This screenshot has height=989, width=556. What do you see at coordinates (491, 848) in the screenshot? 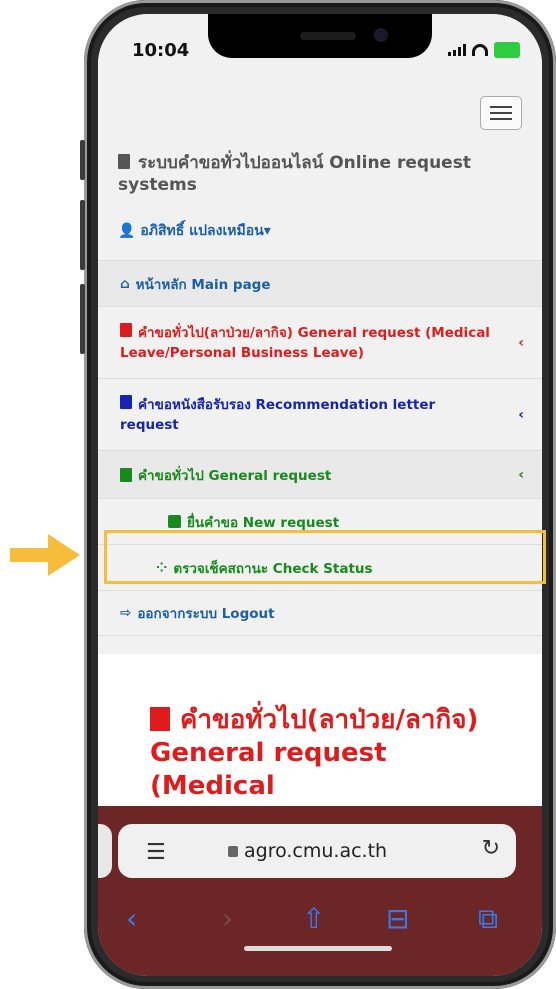
I see `reload-icon: ↻` at bounding box center [491, 848].